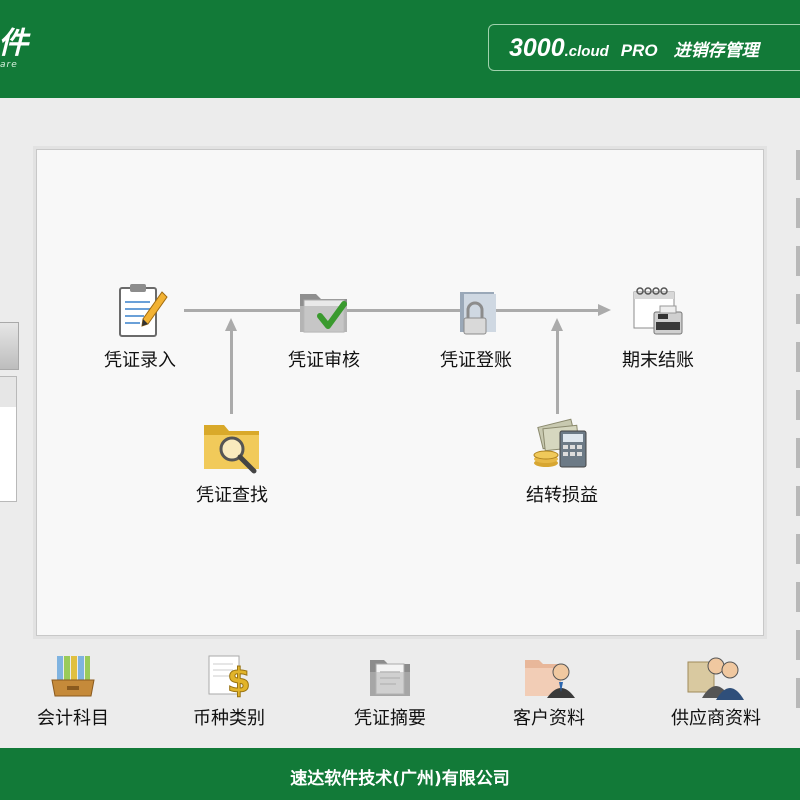  What do you see at coordinates (586, 51) in the screenshot?
I see `product-suffix: .cloud` at bounding box center [586, 51].